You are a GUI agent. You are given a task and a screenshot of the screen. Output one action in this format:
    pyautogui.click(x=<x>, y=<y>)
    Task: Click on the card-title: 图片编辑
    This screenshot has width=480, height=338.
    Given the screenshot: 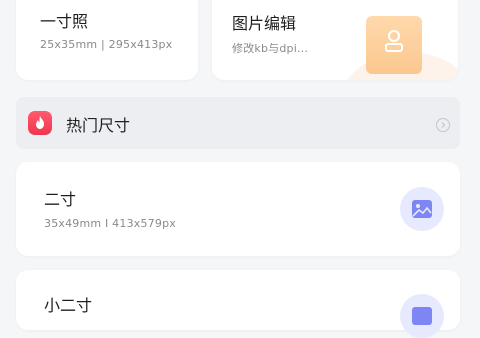 What is the action you would take?
    pyautogui.click(x=264, y=23)
    